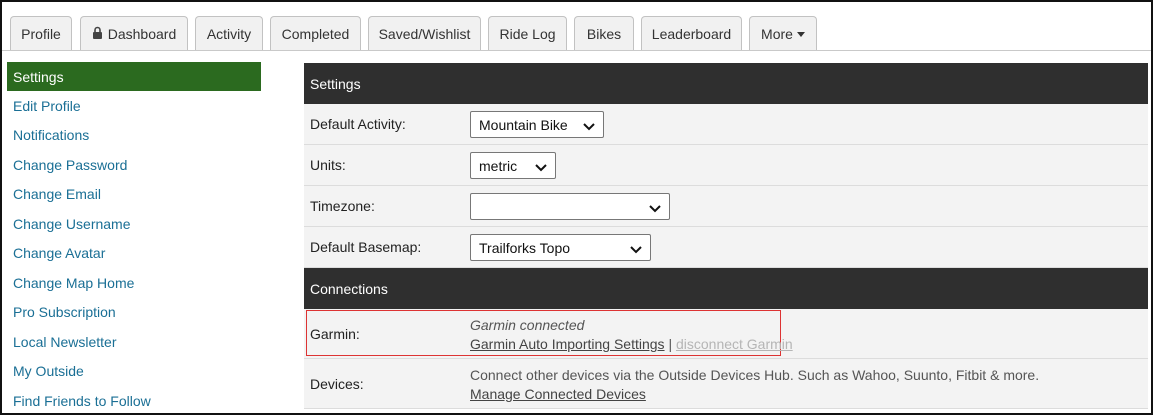 The width and height of the screenshot is (1153, 415). What do you see at coordinates (134, 106) in the screenshot?
I see `sidebar-item-edit-profile: Edit Profile` at bounding box center [134, 106].